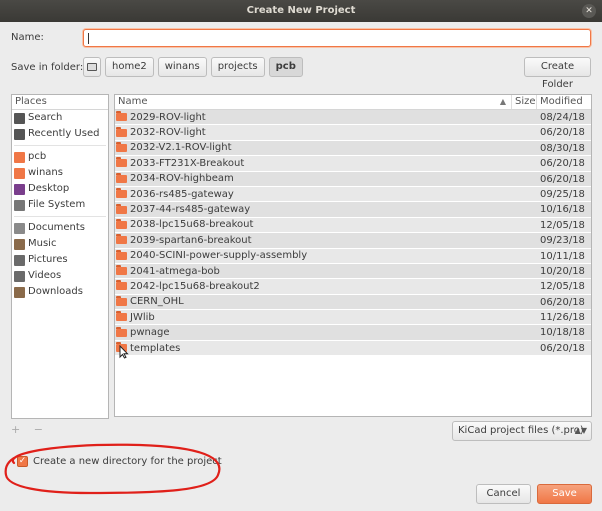  I want to click on sidebar-item-label: Videos, so click(45, 275).